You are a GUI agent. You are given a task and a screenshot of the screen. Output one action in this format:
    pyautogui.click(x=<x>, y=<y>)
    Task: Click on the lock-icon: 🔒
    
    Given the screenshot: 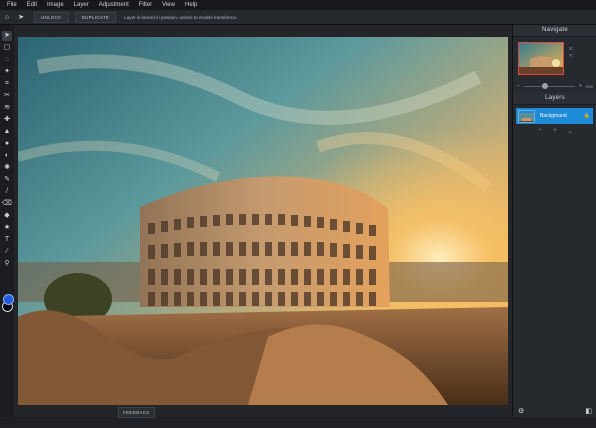 What is the action you would take?
    pyautogui.click(x=587, y=116)
    